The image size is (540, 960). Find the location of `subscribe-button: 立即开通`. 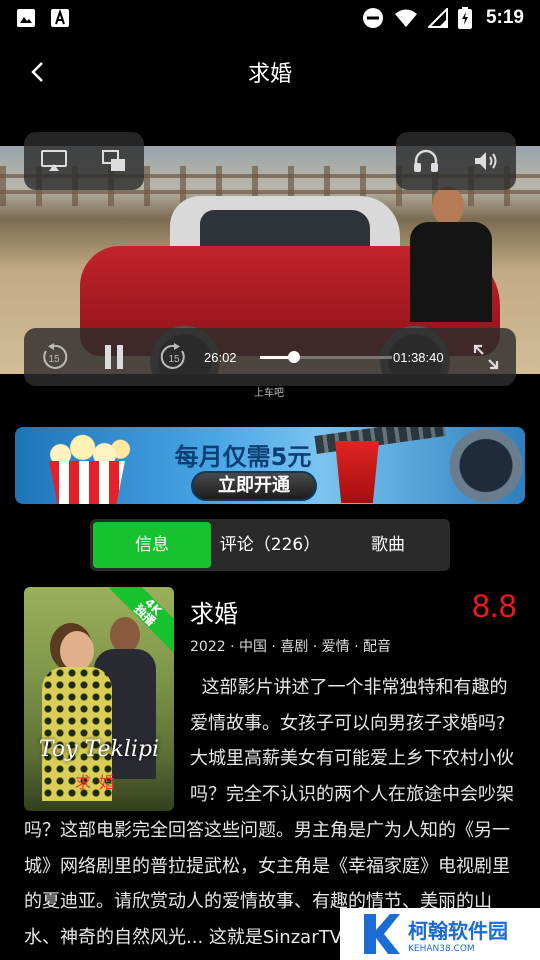

subscribe-button: 立即开通 is located at coordinates (254, 486).